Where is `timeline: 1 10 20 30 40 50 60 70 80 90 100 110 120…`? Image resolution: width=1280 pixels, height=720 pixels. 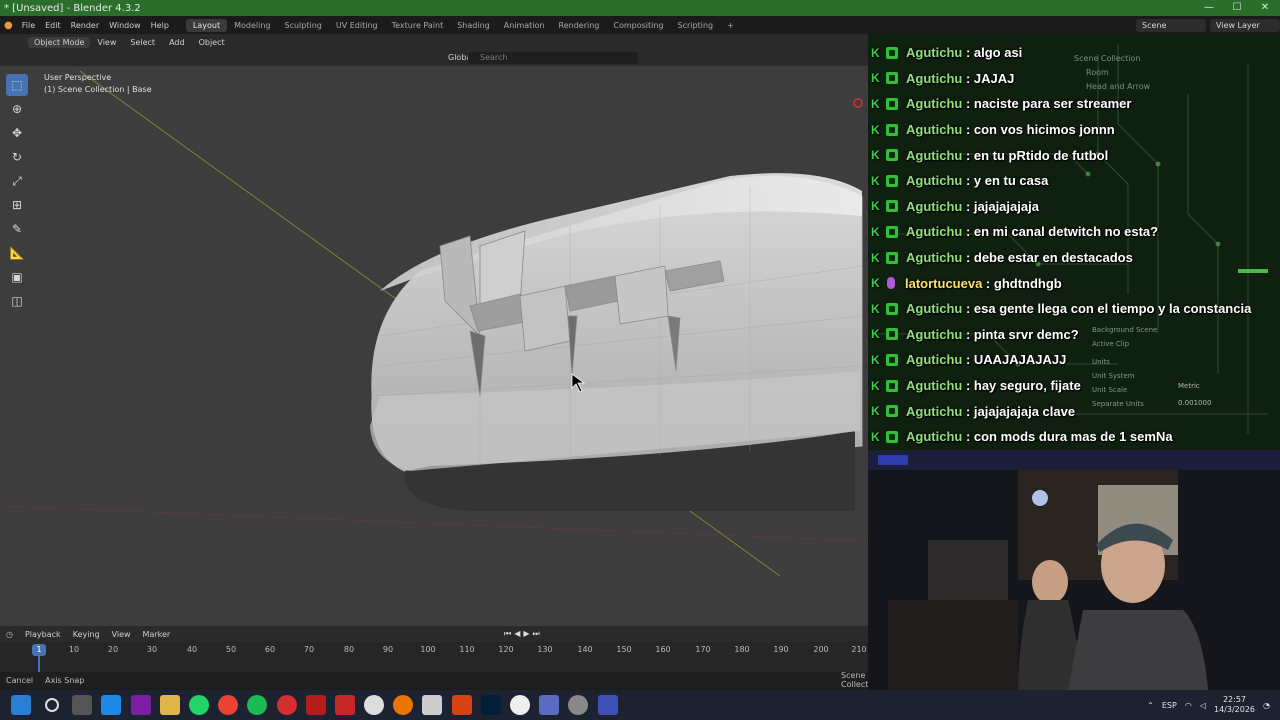
timeline: 1 10 20 30 40 50 60 70 80 90 100 110 120… is located at coordinates (434, 657).